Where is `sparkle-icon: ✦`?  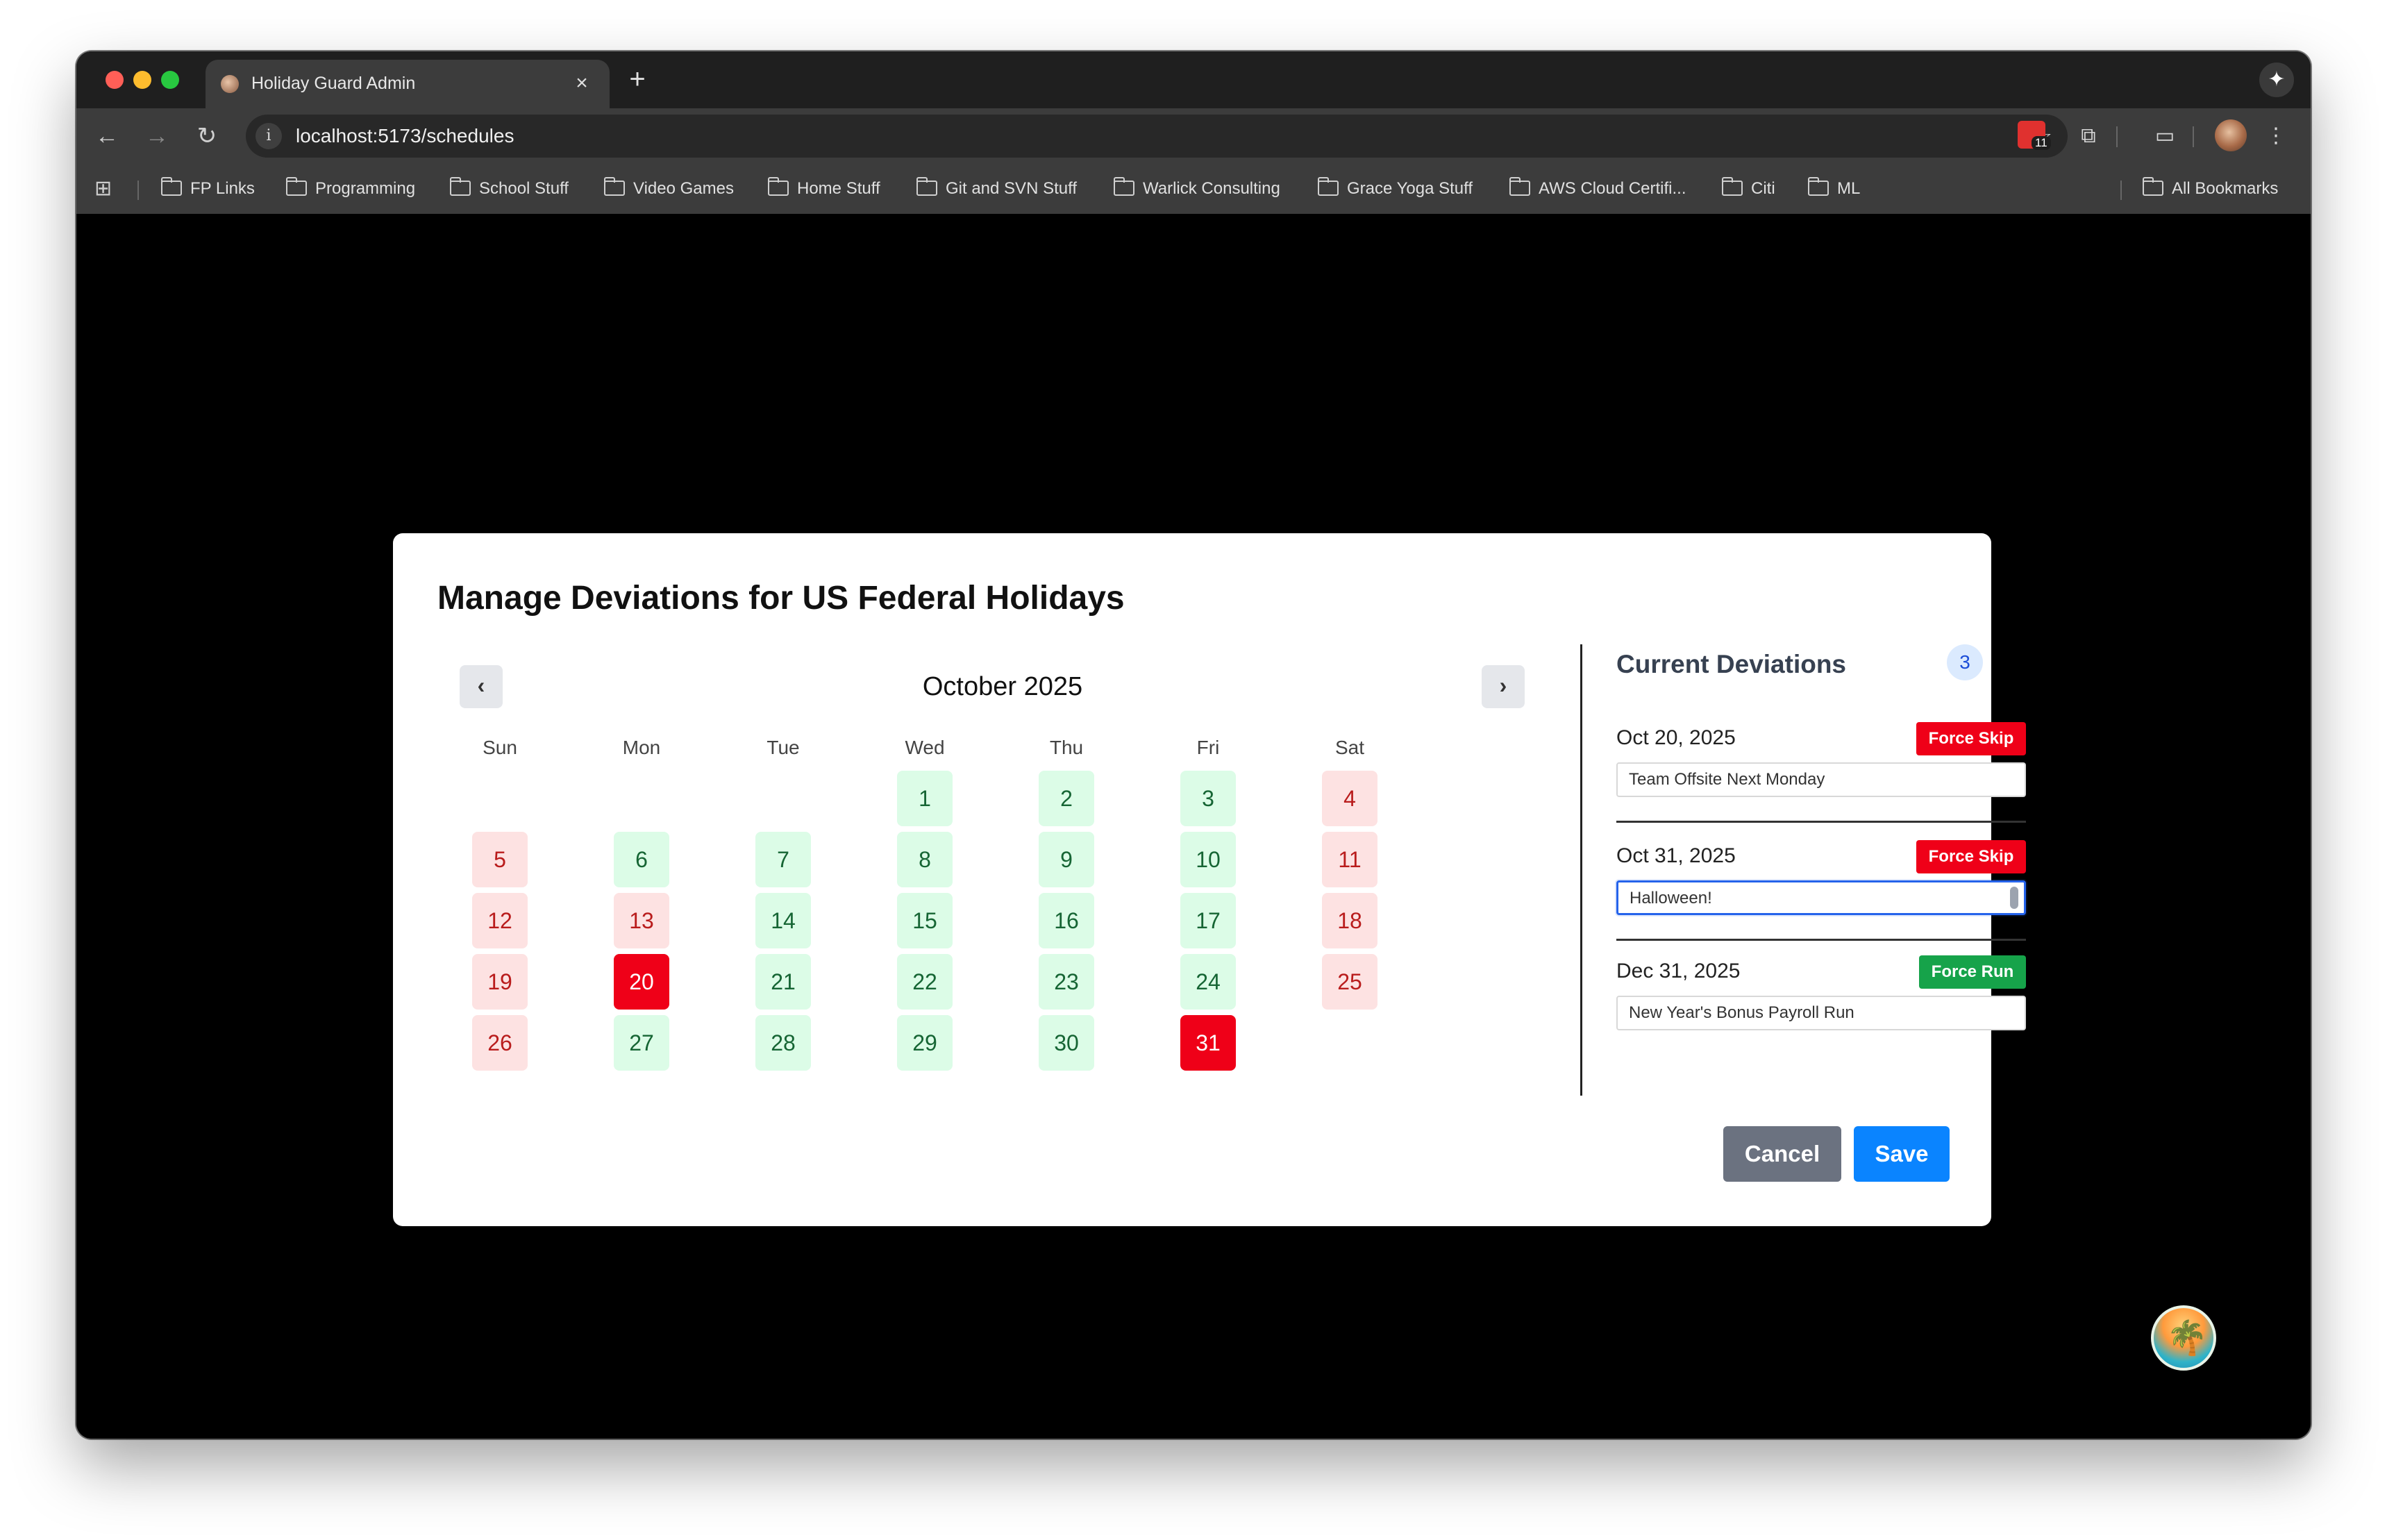
sparkle-icon: ✦ is located at coordinates (2276, 79).